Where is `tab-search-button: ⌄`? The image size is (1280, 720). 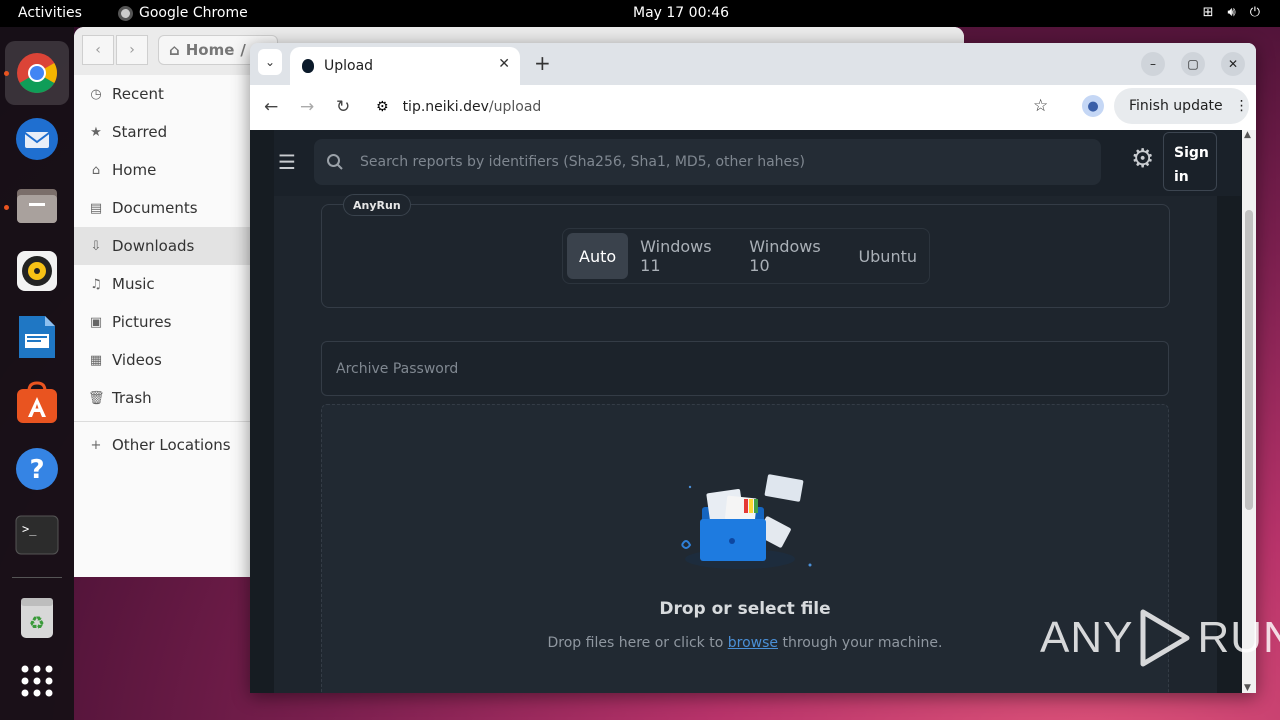
tab-search-button: ⌄ is located at coordinates (270, 62).